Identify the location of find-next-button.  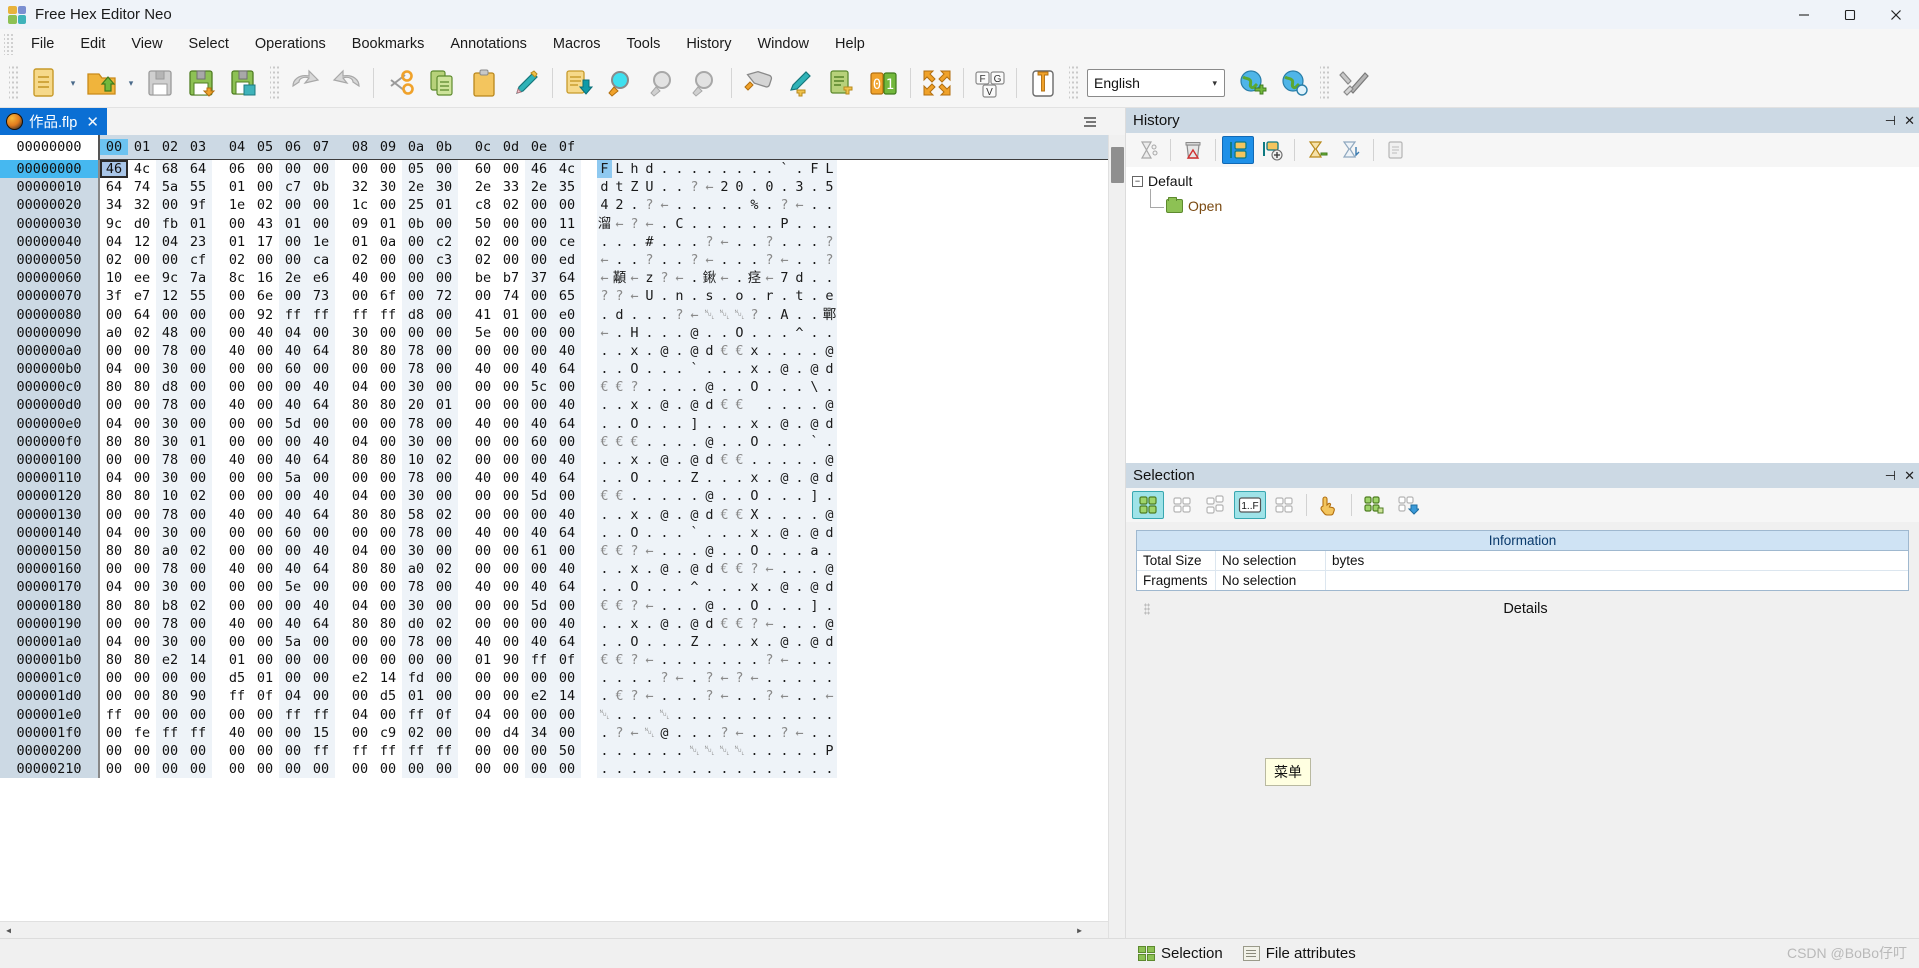
(663, 83).